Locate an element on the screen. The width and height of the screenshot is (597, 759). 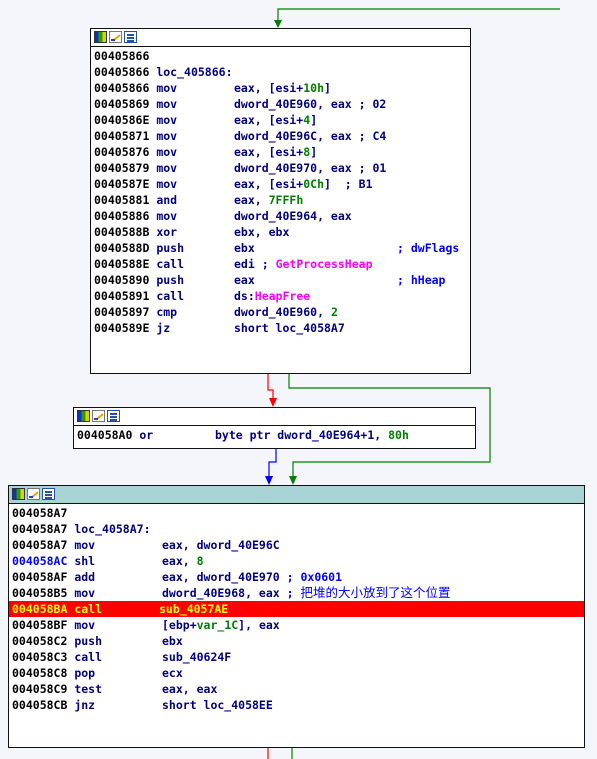
instruction-line: 0040588E call edi ; GetProcessHeap is located at coordinates (280, 264).